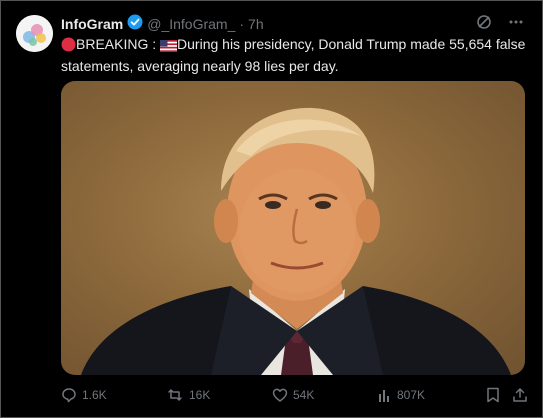 Image resolution: width=543 pixels, height=418 pixels. What do you see at coordinates (200, 395) in the screenshot?
I see `repost-count: 16K` at bounding box center [200, 395].